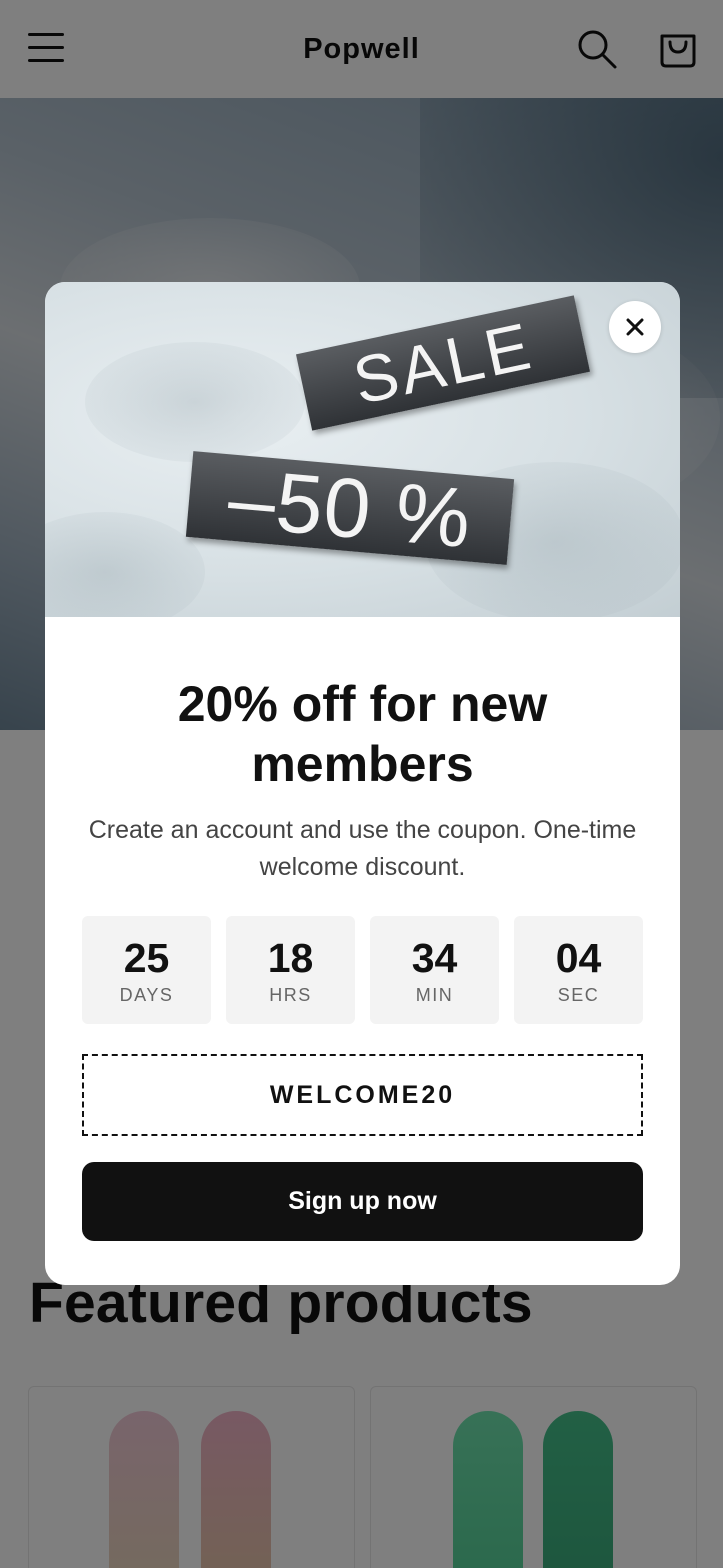 This screenshot has height=1568, width=723. I want to click on coupon-code: WELCOME20, so click(362, 1095).